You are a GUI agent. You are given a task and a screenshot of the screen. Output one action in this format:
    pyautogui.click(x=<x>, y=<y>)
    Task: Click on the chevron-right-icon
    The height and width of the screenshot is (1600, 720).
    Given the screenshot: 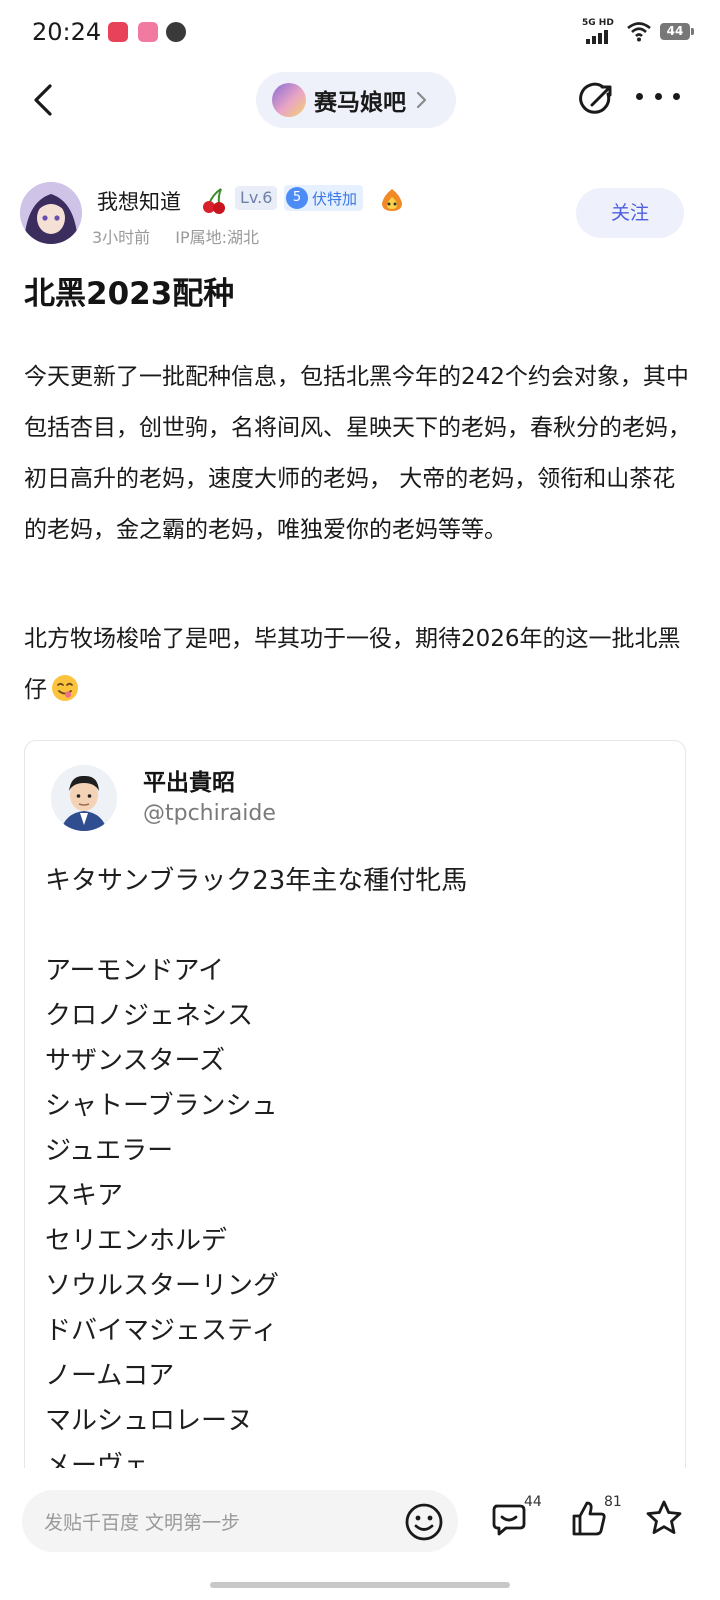 What is the action you would take?
    pyautogui.click(x=421, y=100)
    